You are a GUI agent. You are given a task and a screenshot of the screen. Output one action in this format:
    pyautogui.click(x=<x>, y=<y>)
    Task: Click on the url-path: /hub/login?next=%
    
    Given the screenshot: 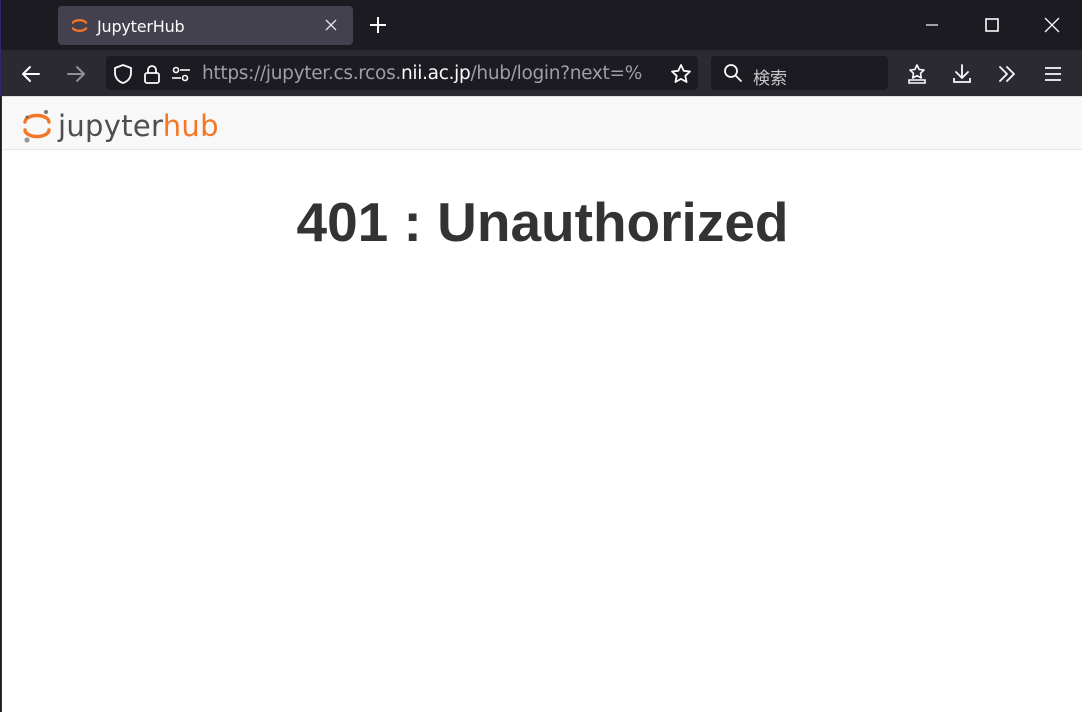 What is the action you would take?
    pyautogui.click(x=556, y=73)
    